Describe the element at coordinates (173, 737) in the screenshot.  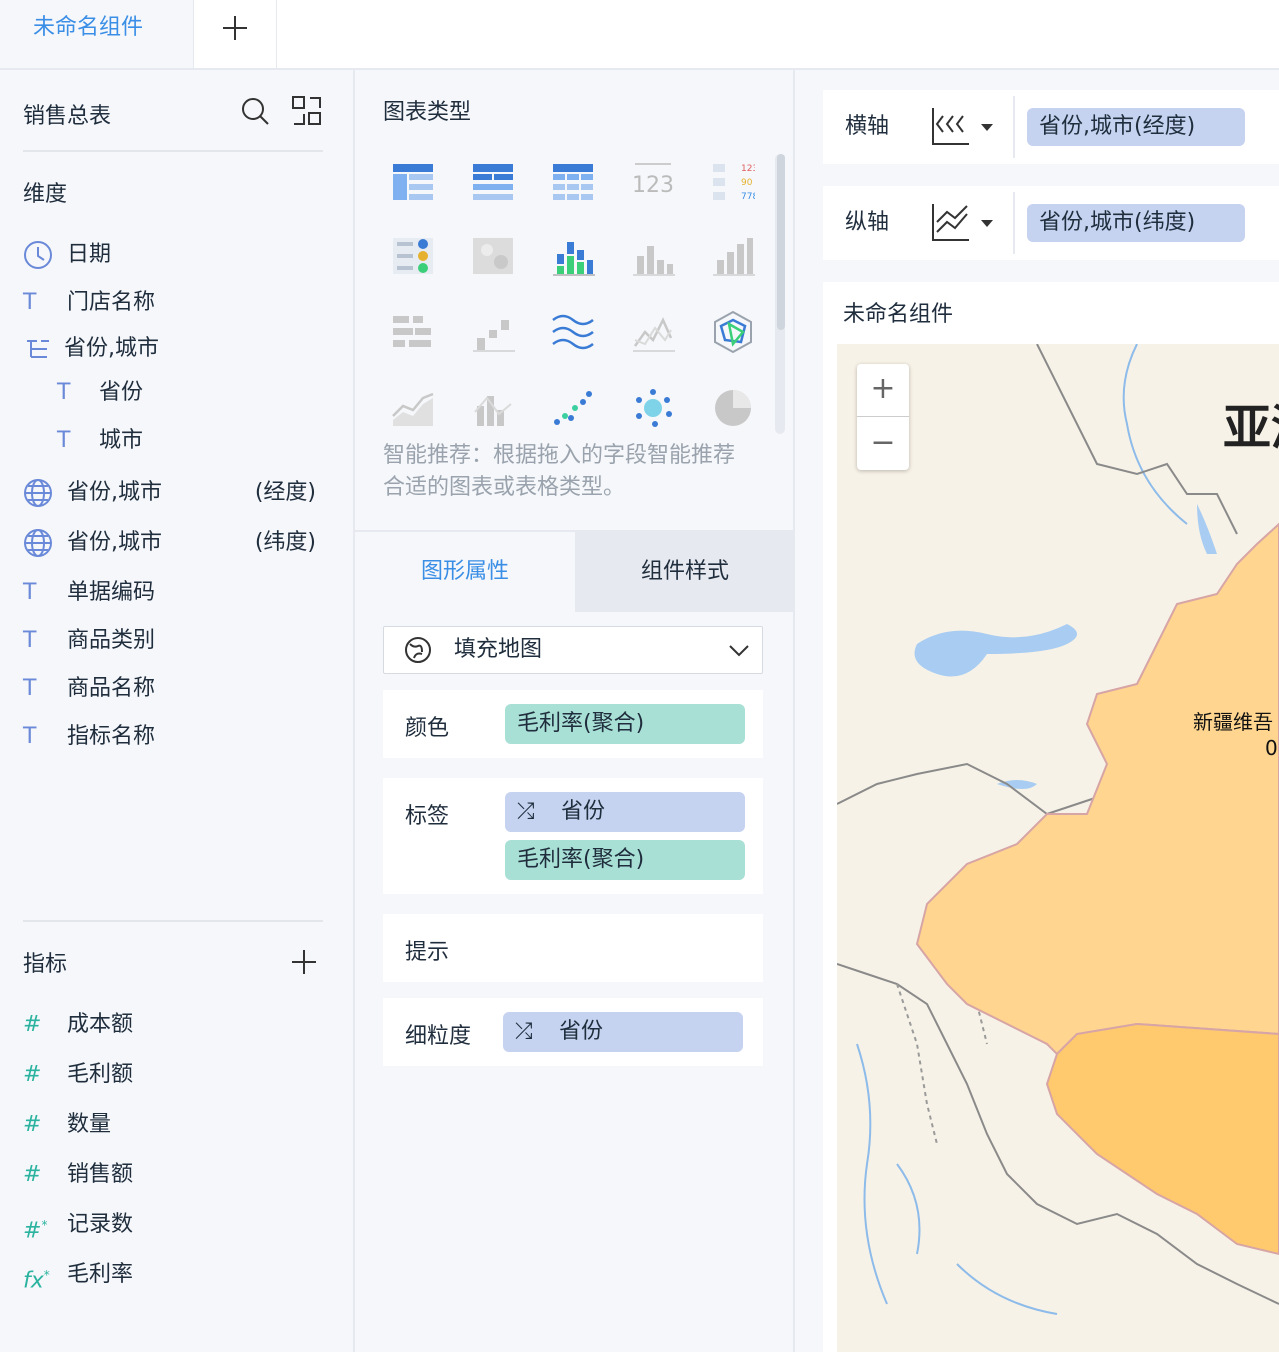
I see `dimension-metric-name: T 指标名称` at that location.